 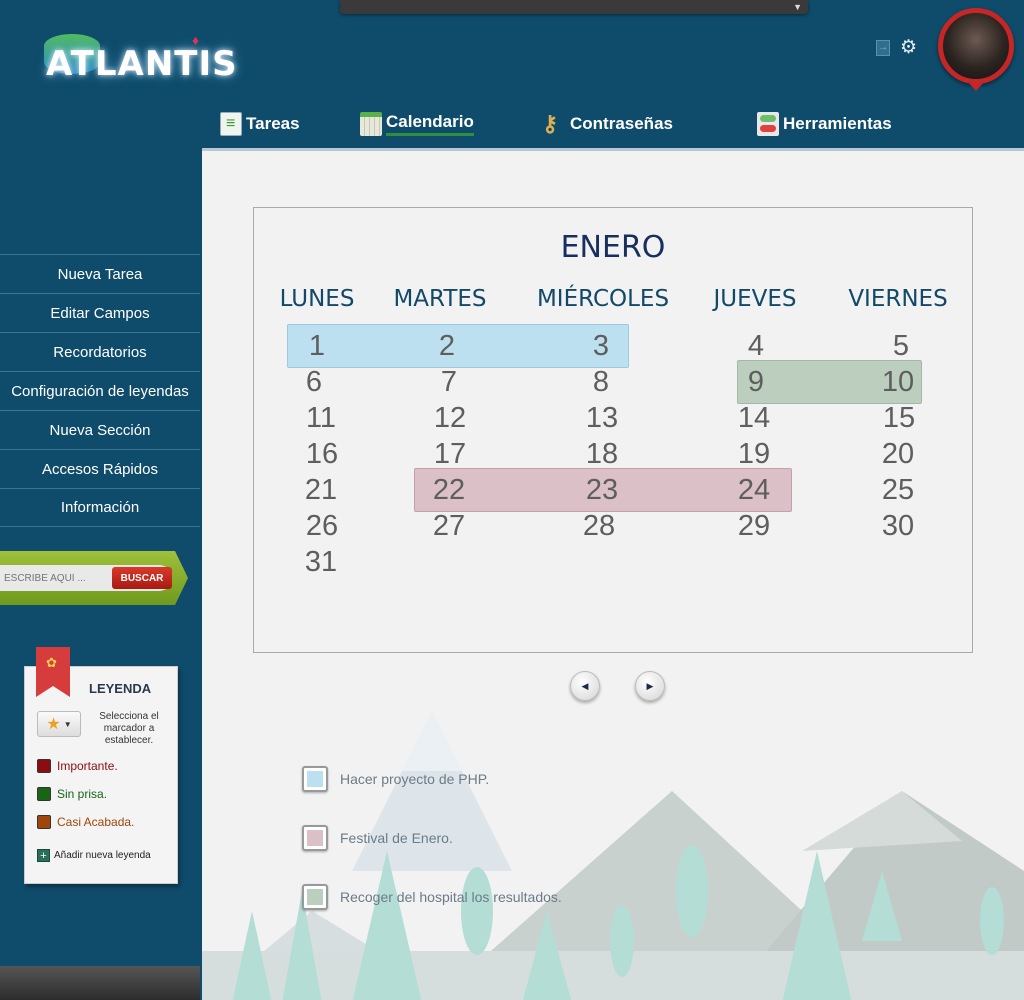 What do you see at coordinates (754, 454) in the screenshot?
I see `calendar-day: 19` at bounding box center [754, 454].